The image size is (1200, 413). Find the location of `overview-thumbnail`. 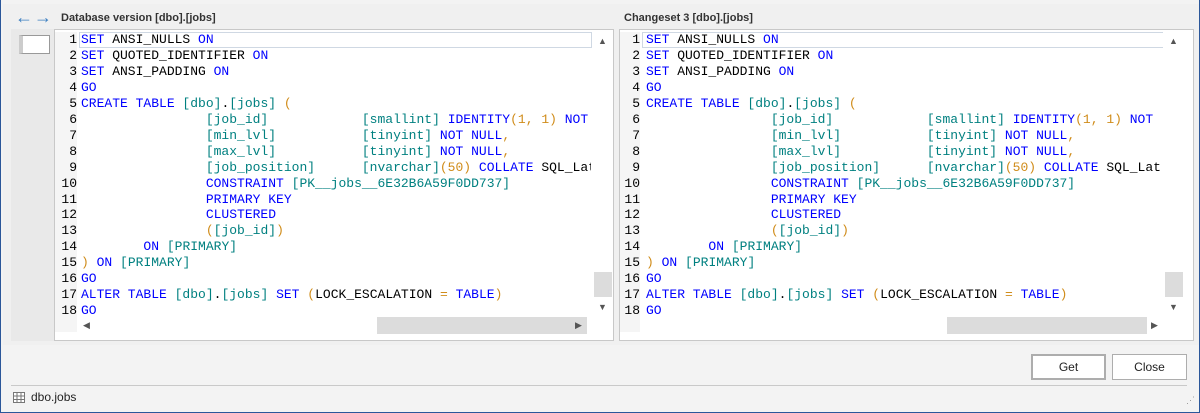

overview-thumbnail is located at coordinates (34, 44).